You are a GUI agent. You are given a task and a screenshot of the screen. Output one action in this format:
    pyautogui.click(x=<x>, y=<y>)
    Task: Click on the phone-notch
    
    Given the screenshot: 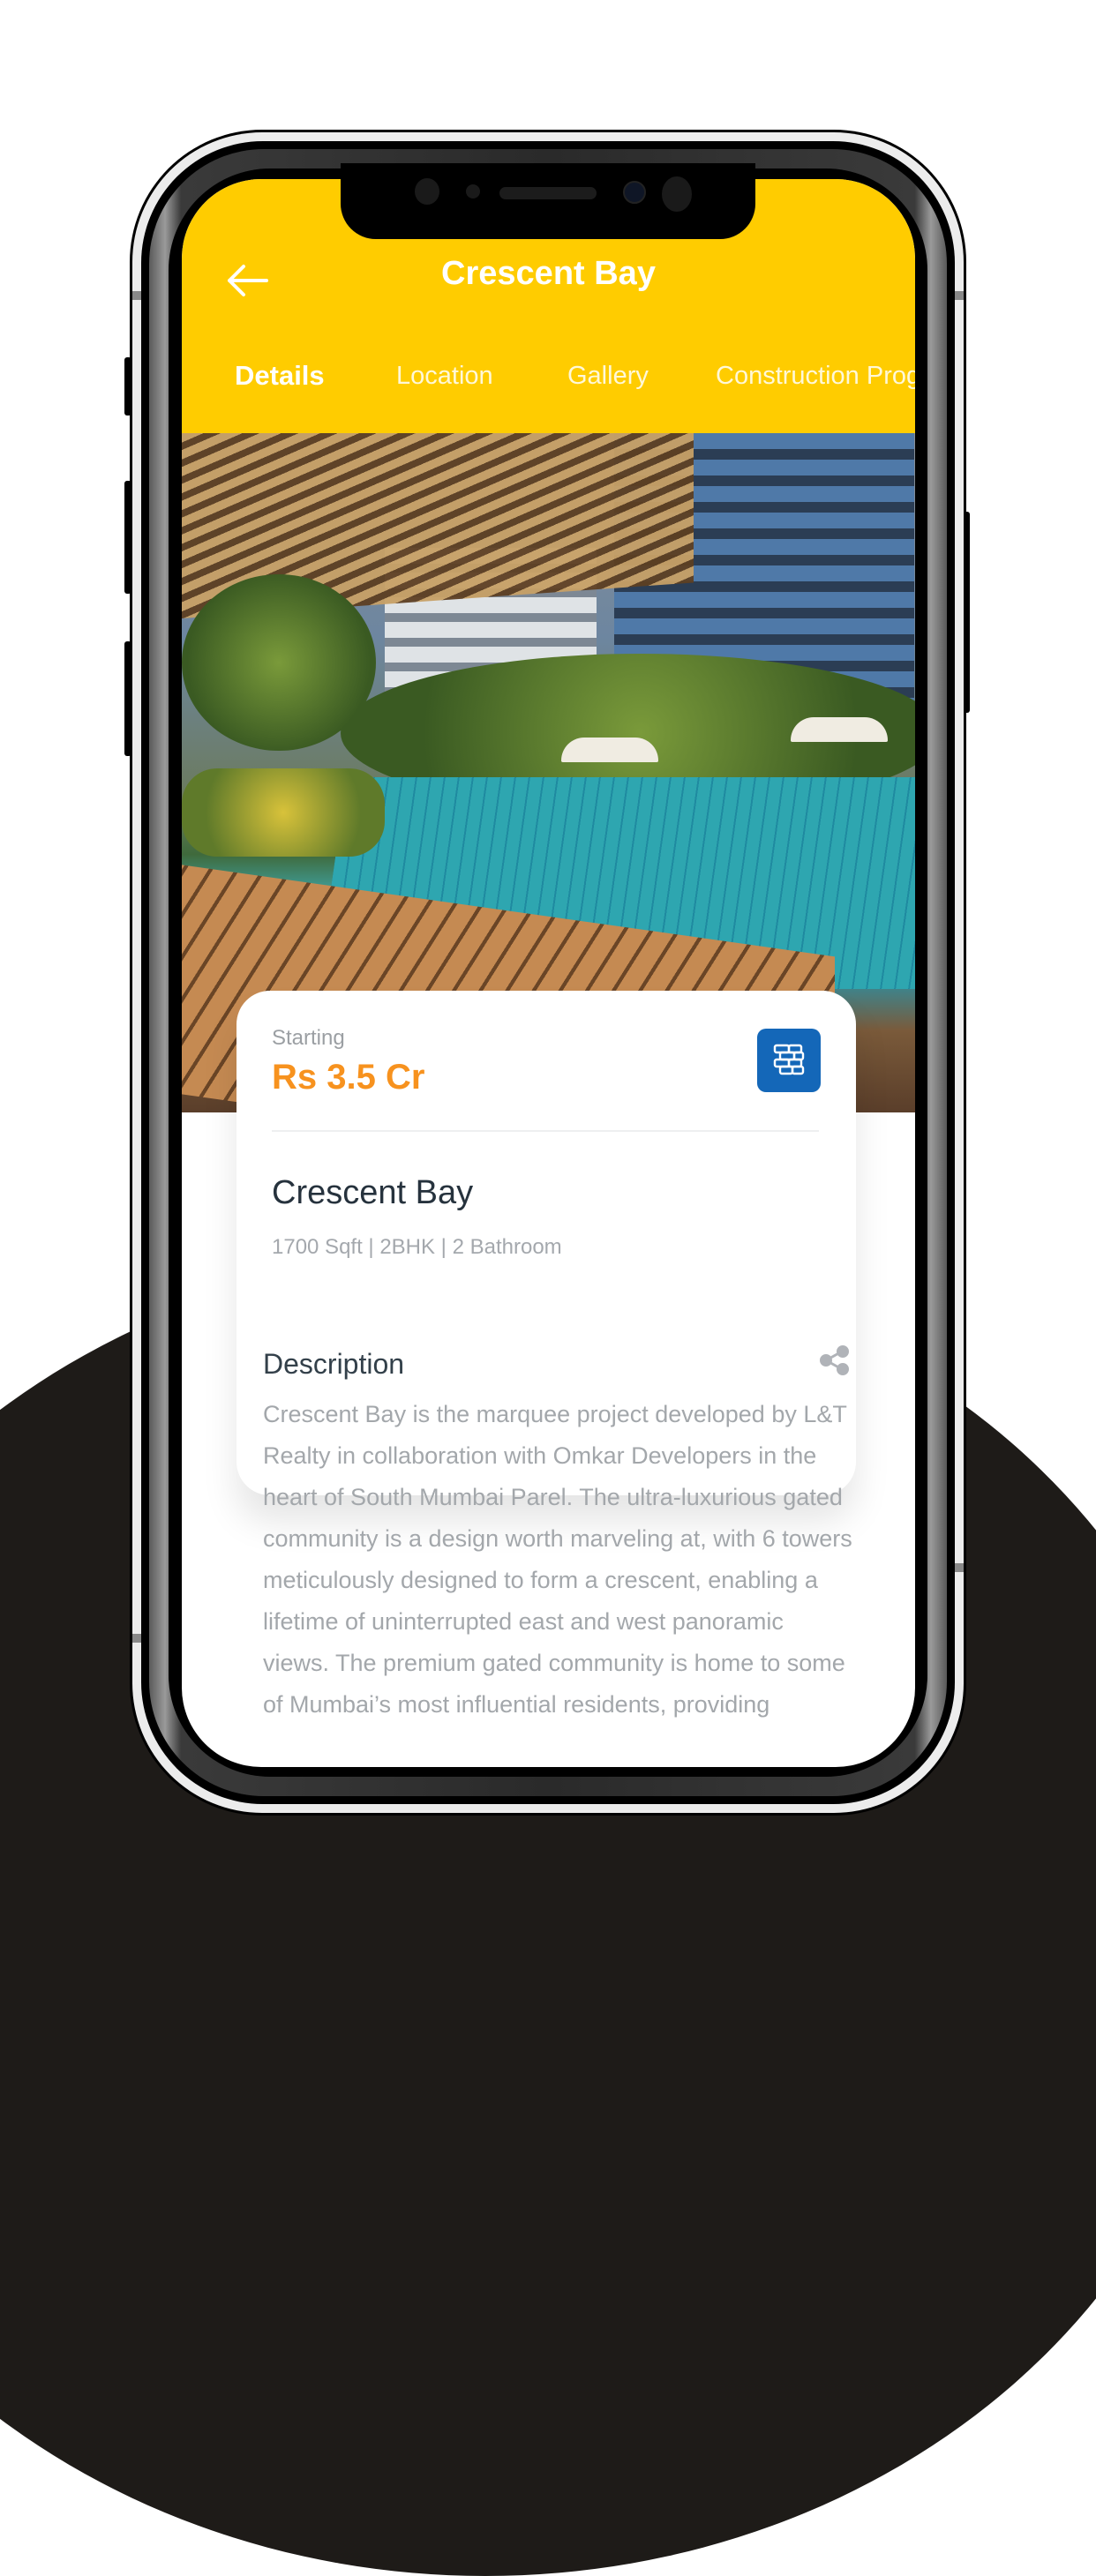 What is the action you would take?
    pyautogui.click(x=548, y=201)
    